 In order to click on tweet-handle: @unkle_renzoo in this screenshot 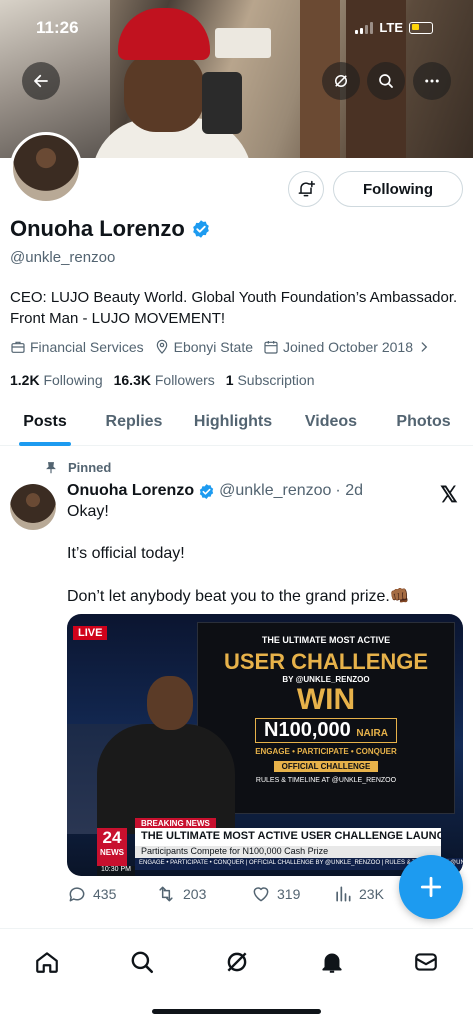, I will do `click(275, 491)`.